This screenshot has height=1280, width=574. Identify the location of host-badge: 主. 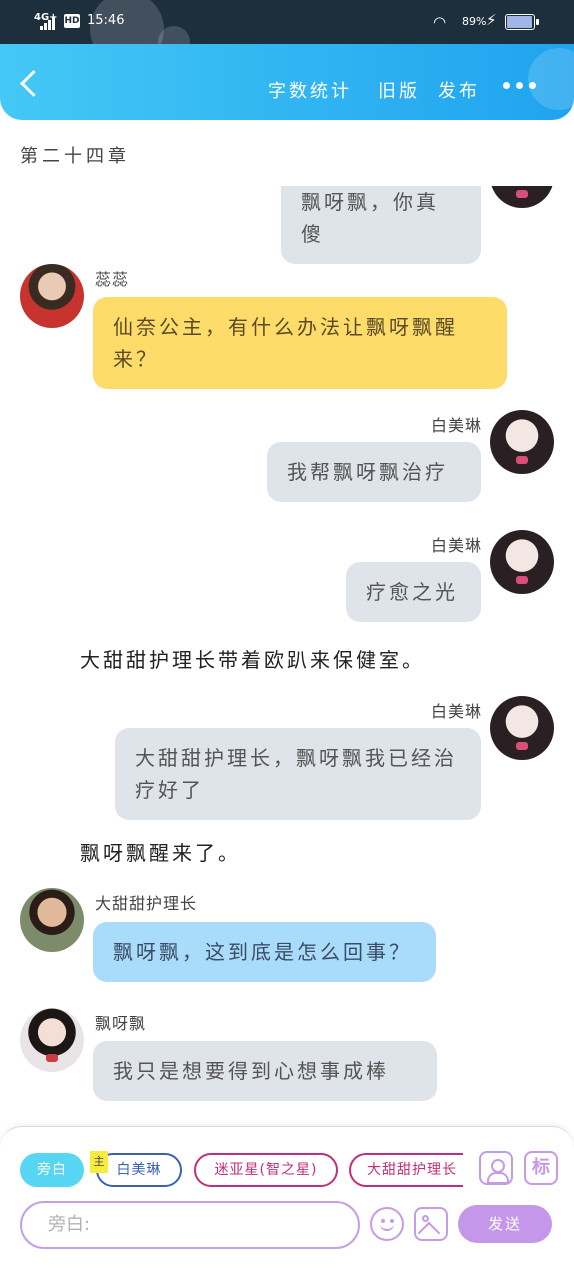
(99, 1162).